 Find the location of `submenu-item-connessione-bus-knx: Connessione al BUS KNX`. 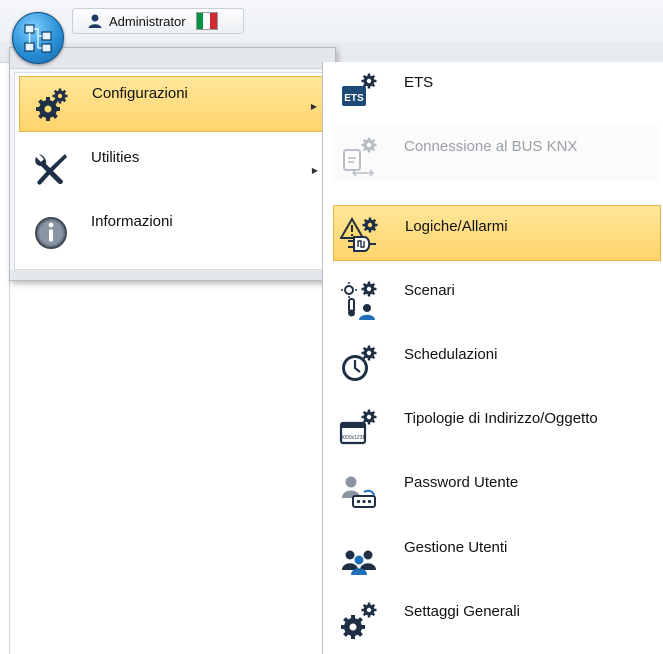

submenu-item-connessione-bus-knx: Connessione al BUS KNX is located at coordinates (497, 154).